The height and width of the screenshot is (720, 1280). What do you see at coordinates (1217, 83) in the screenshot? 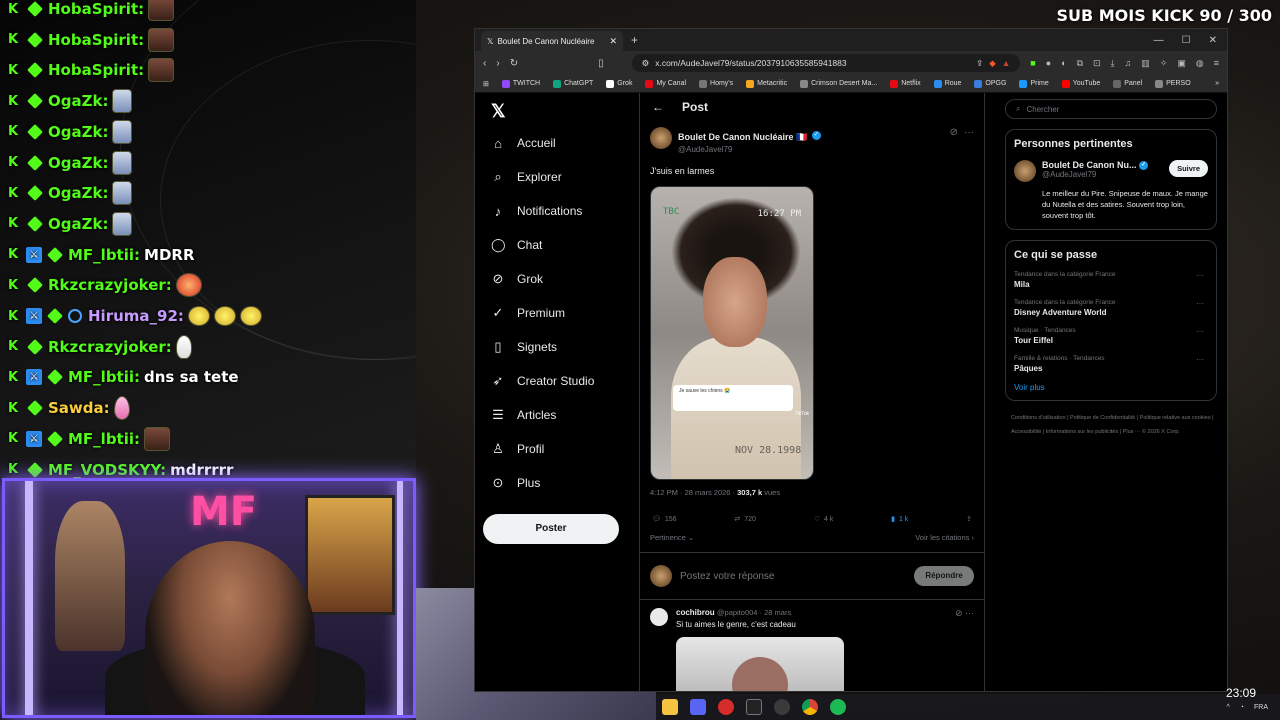
I see `more-bookmarks-icon: »` at bounding box center [1217, 83].